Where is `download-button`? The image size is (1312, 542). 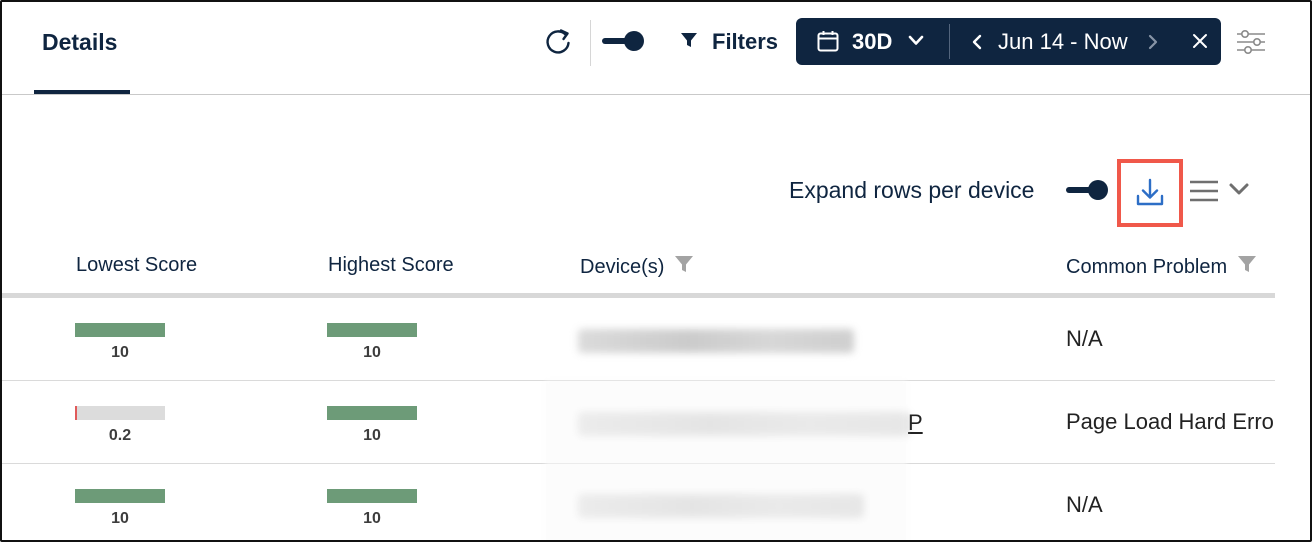
download-button is located at coordinates (1150, 193).